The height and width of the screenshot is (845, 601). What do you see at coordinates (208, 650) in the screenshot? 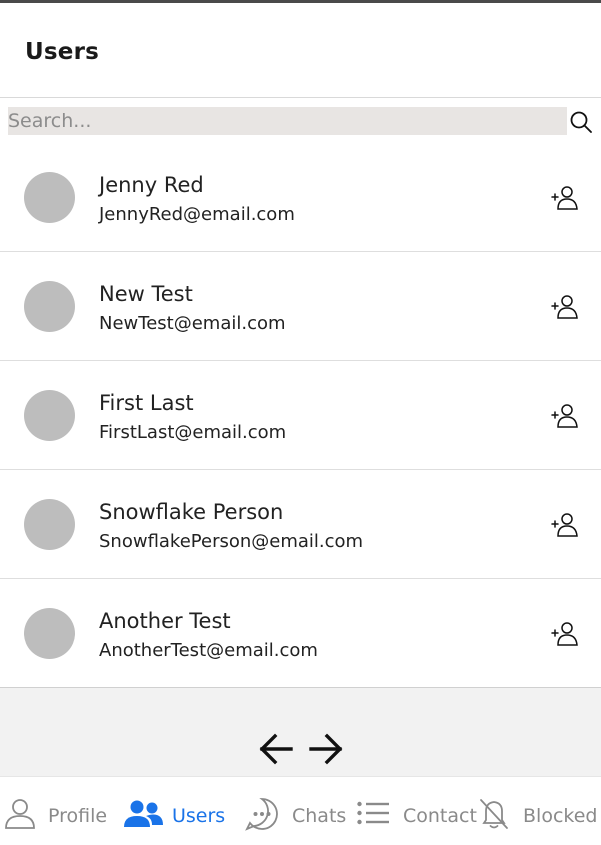
I see `user-email: AnotherTest@email.com` at bounding box center [208, 650].